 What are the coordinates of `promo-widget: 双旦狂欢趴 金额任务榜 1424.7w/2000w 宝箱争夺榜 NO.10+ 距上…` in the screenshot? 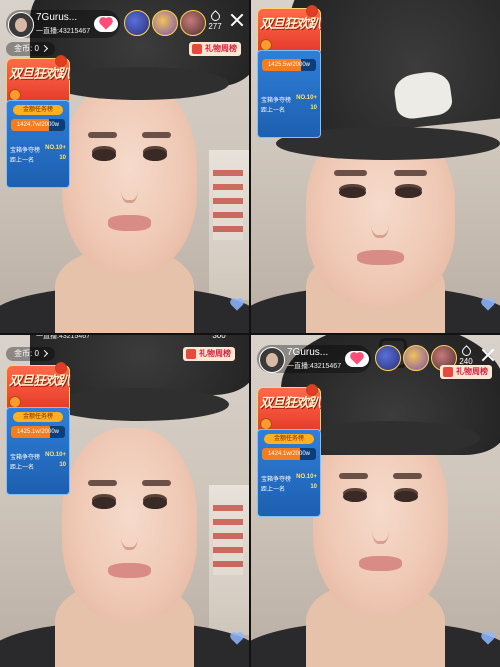 It's located at (38, 121).